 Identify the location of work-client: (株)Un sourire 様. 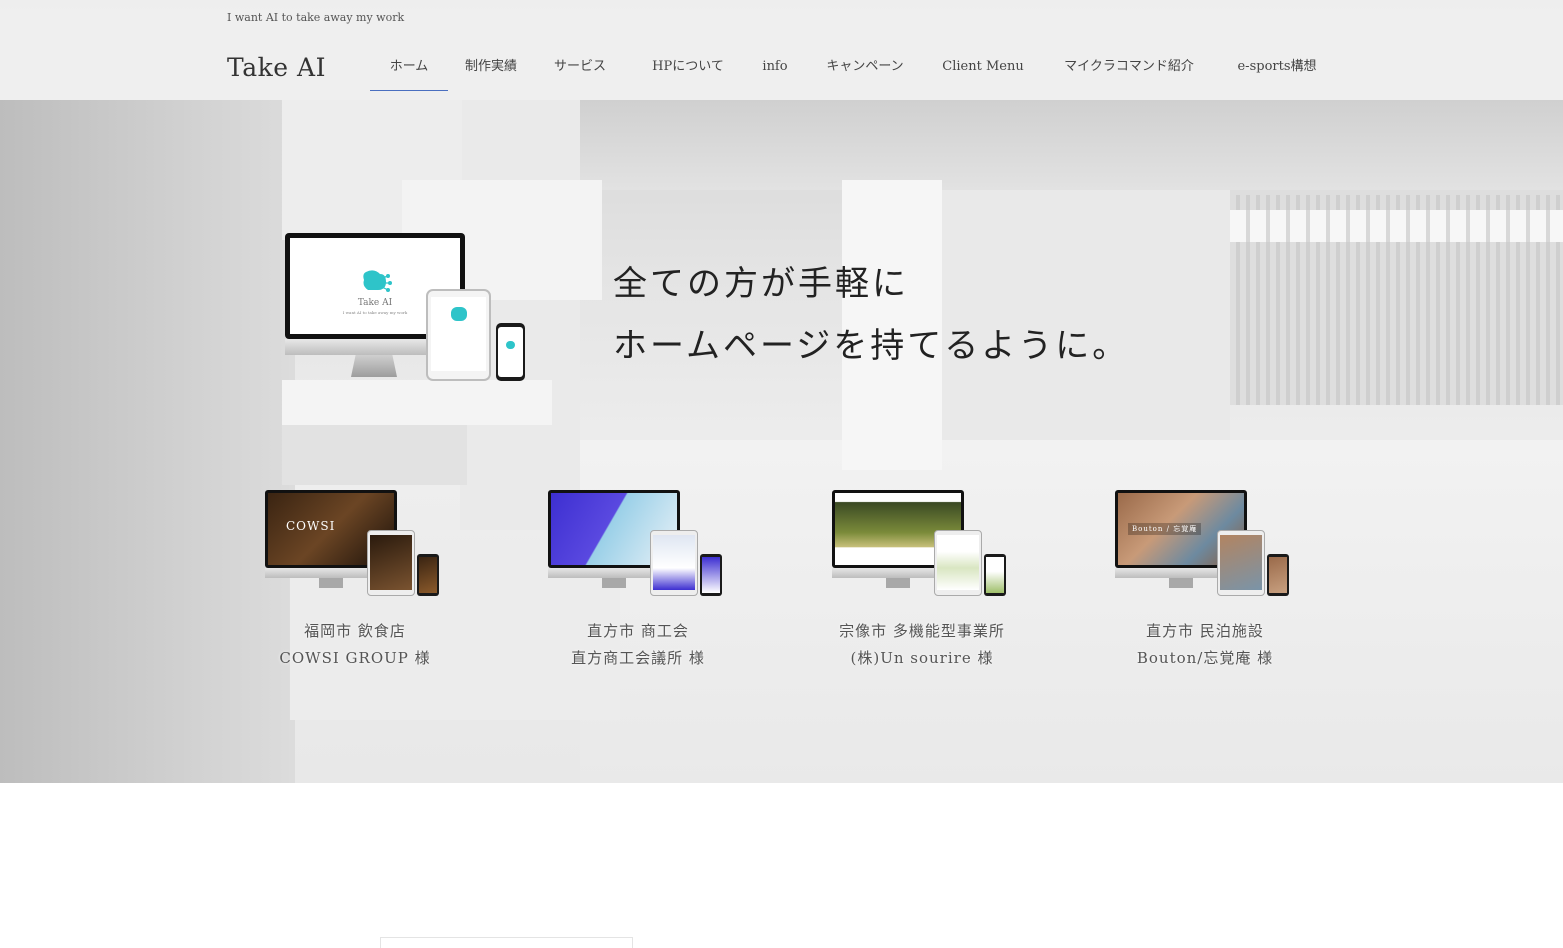
(922, 658).